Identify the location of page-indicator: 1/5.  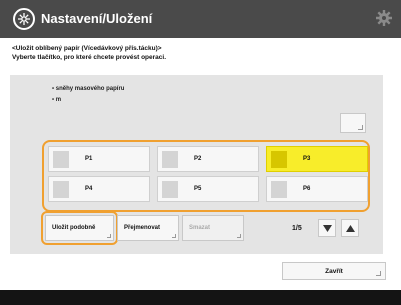
(297, 228).